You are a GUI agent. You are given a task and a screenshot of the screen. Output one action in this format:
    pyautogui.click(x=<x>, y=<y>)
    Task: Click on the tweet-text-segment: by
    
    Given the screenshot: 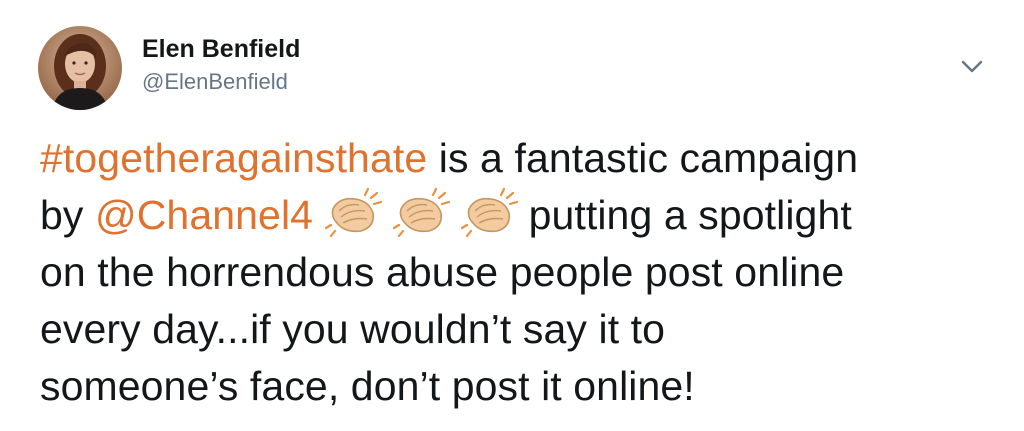 What is the action you would take?
    pyautogui.click(x=67, y=215)
    